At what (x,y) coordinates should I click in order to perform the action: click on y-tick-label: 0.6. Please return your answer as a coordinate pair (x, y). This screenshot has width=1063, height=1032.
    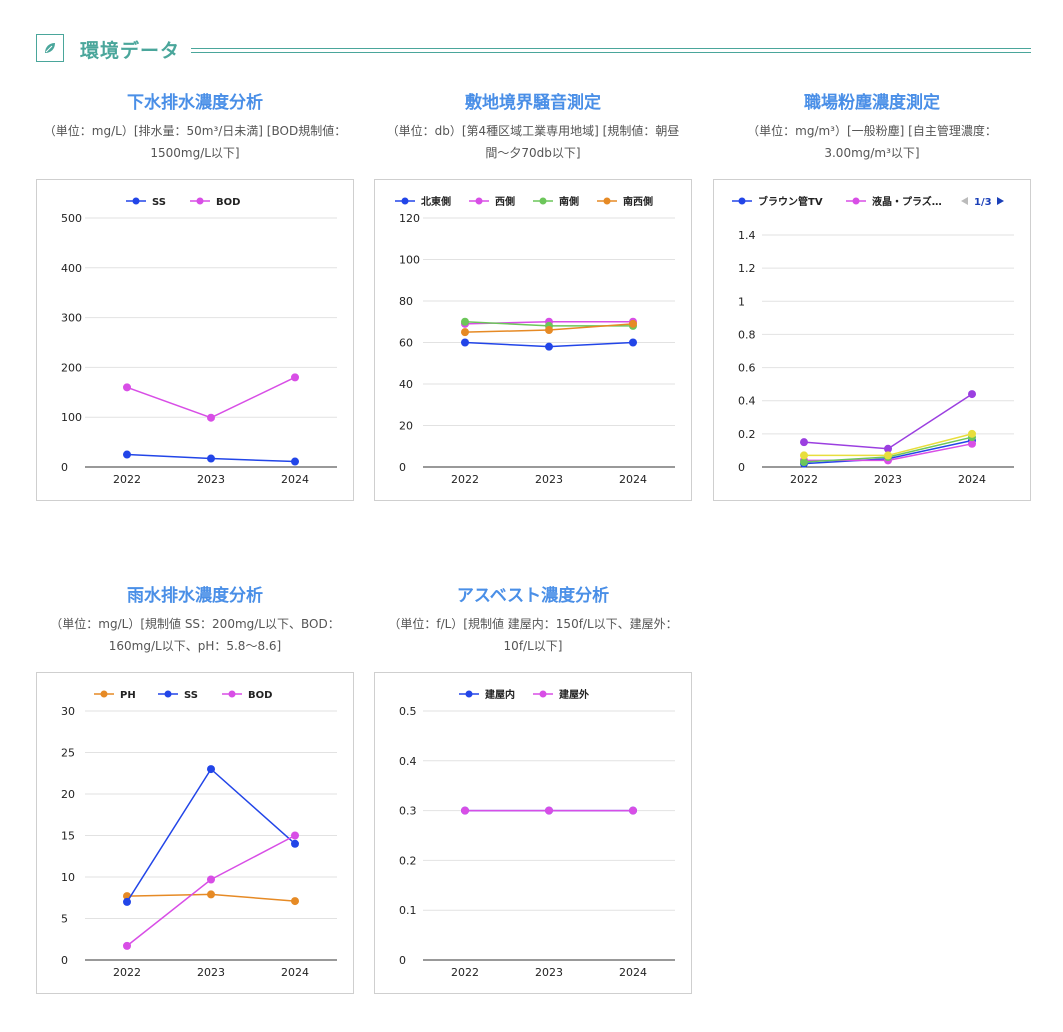
    Looking at the image, I should click on (747, 368).